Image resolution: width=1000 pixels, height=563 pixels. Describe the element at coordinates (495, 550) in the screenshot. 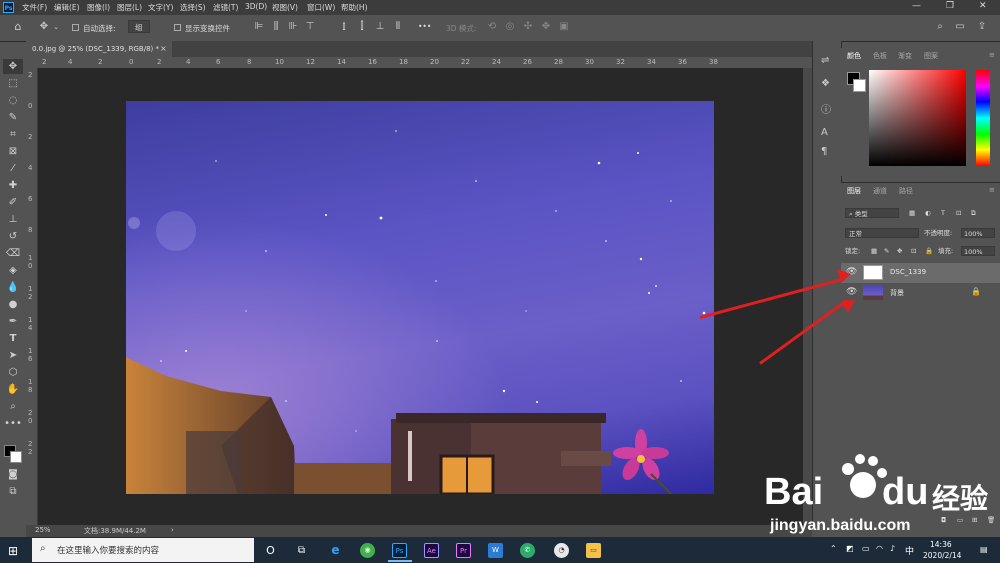

I see `wps-icon: W` at that location.